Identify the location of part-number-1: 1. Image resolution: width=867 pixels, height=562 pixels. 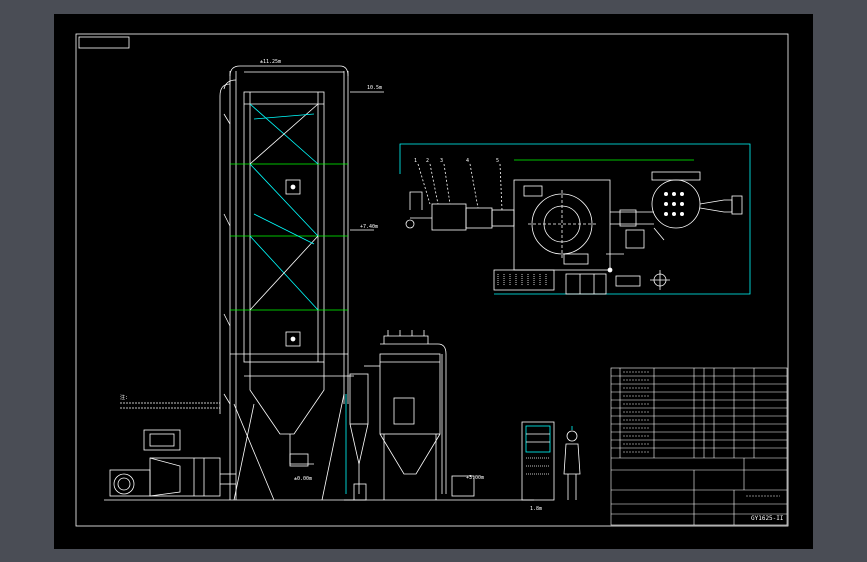
(415, 161).